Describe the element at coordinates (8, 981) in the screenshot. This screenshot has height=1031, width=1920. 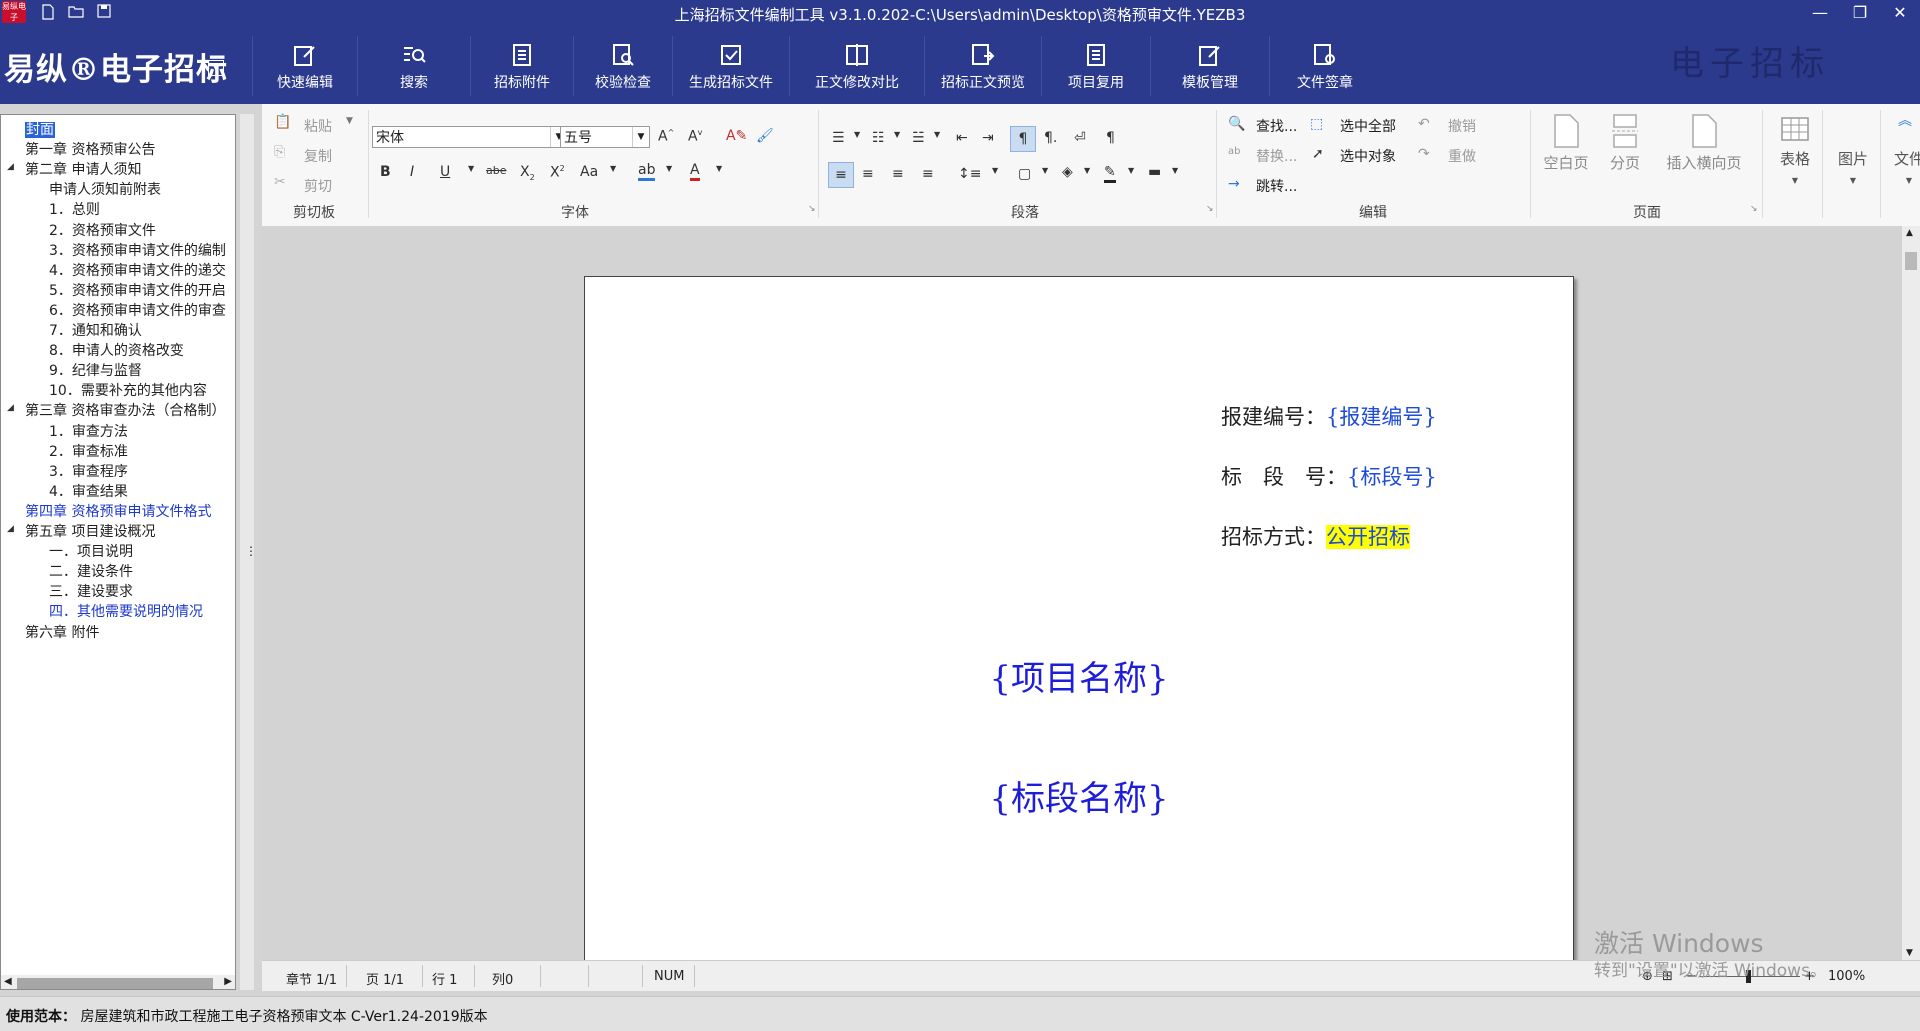
I see `scroll-left-icon: ◀` at that location.